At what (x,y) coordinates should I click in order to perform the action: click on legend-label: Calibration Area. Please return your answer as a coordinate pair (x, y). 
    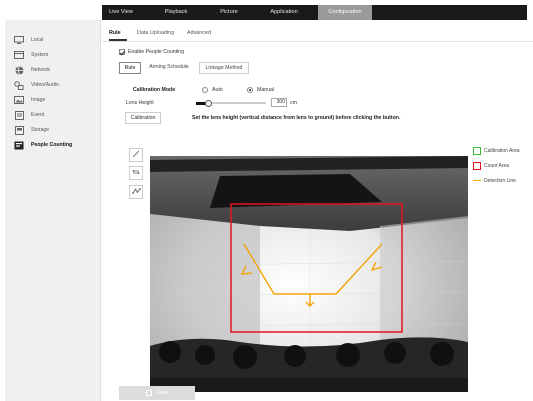
    Looking at the image, I should click on (502, 150).